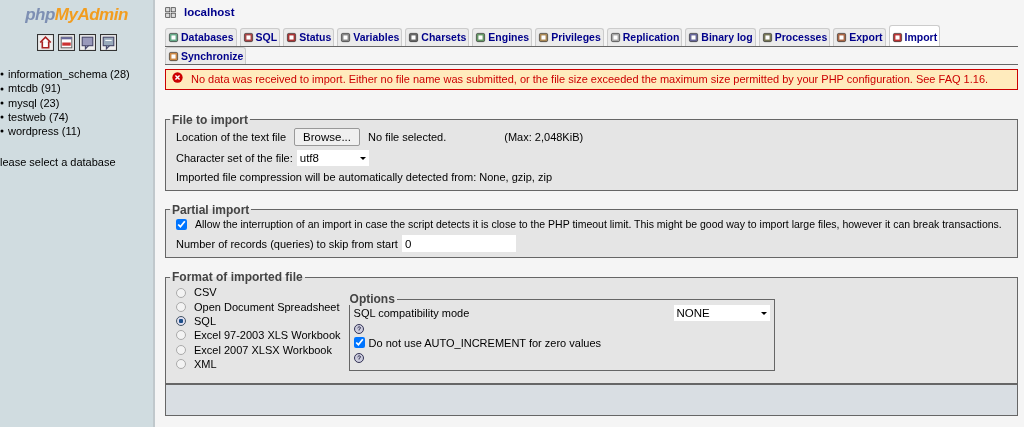 The width and height of the screenshot is (1024, 427). I want to click on documentation-icon, so click(108, 43).